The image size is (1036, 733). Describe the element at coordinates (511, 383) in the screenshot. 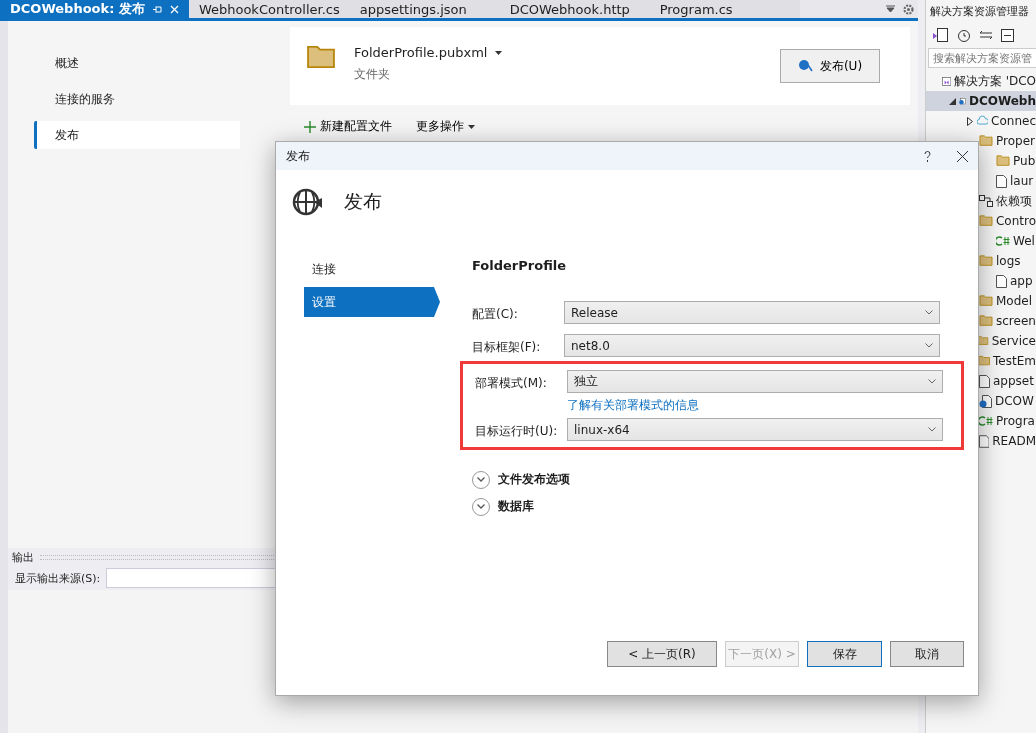

I see `field-label: 部署模式(M):` at that location.